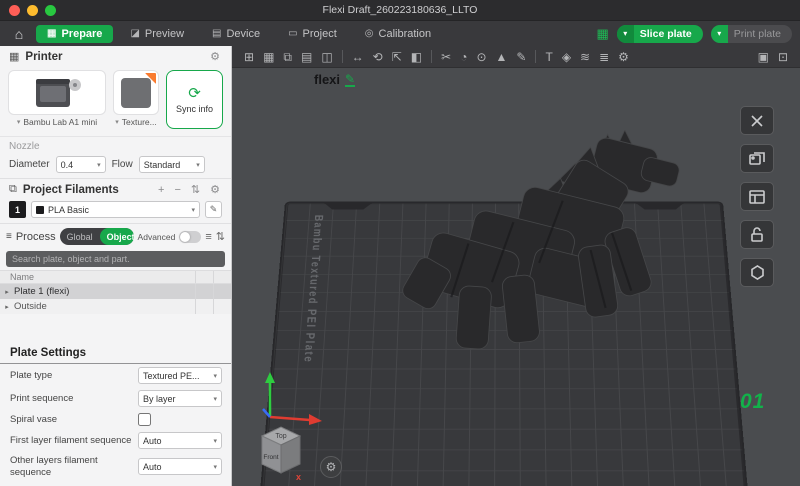 The image size is (800, 486). What do you see at coordinates (783, 57) in the screenshot?
I see `fullscreen-icon: ⊡` at bounding box center [783, 57].